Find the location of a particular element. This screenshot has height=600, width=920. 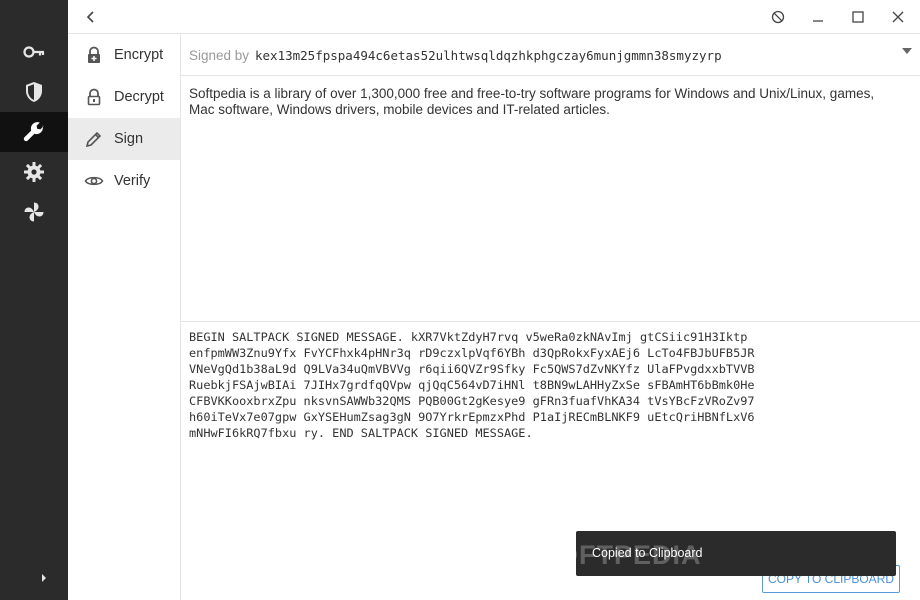

tab-sign-label: Sign is located at coordinates (129, 139).